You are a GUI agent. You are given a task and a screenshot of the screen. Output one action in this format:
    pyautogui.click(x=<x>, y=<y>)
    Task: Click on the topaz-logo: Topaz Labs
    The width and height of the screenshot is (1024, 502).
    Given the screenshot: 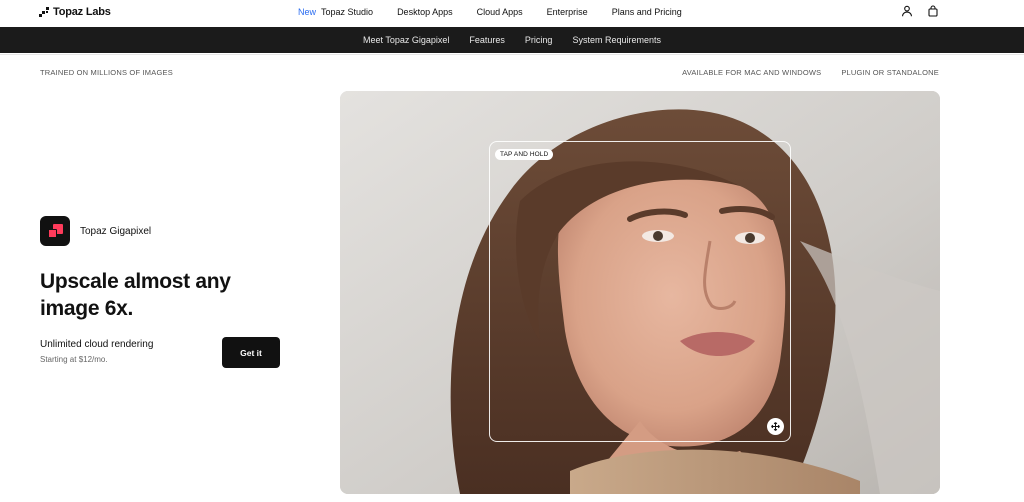 What is the action you would take?
    pyautogui.click(x=75, y=12)
    